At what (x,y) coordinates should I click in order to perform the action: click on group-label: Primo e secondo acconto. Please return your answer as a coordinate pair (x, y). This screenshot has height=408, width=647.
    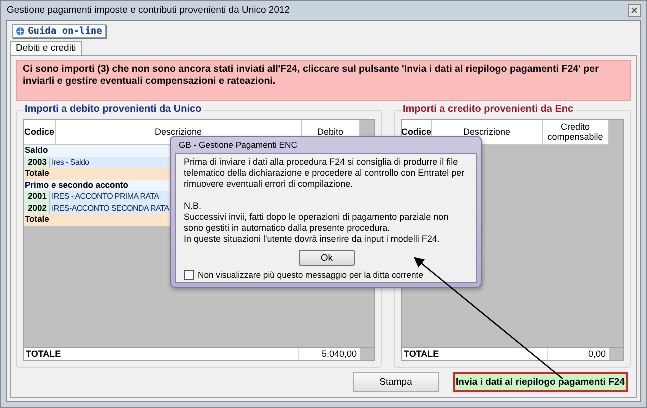
    Looking at the image, I should click on (76, 185).